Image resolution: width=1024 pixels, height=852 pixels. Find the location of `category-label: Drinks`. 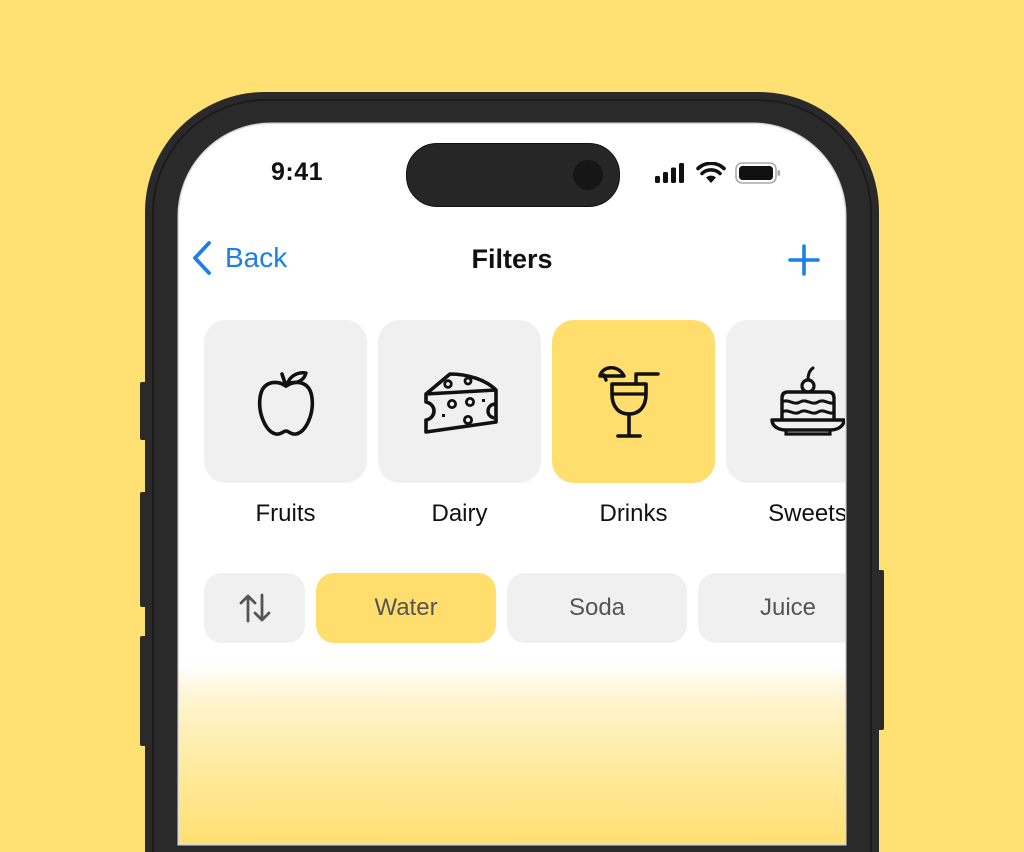

category-label: Drinks is located at coordinates (633, 513).